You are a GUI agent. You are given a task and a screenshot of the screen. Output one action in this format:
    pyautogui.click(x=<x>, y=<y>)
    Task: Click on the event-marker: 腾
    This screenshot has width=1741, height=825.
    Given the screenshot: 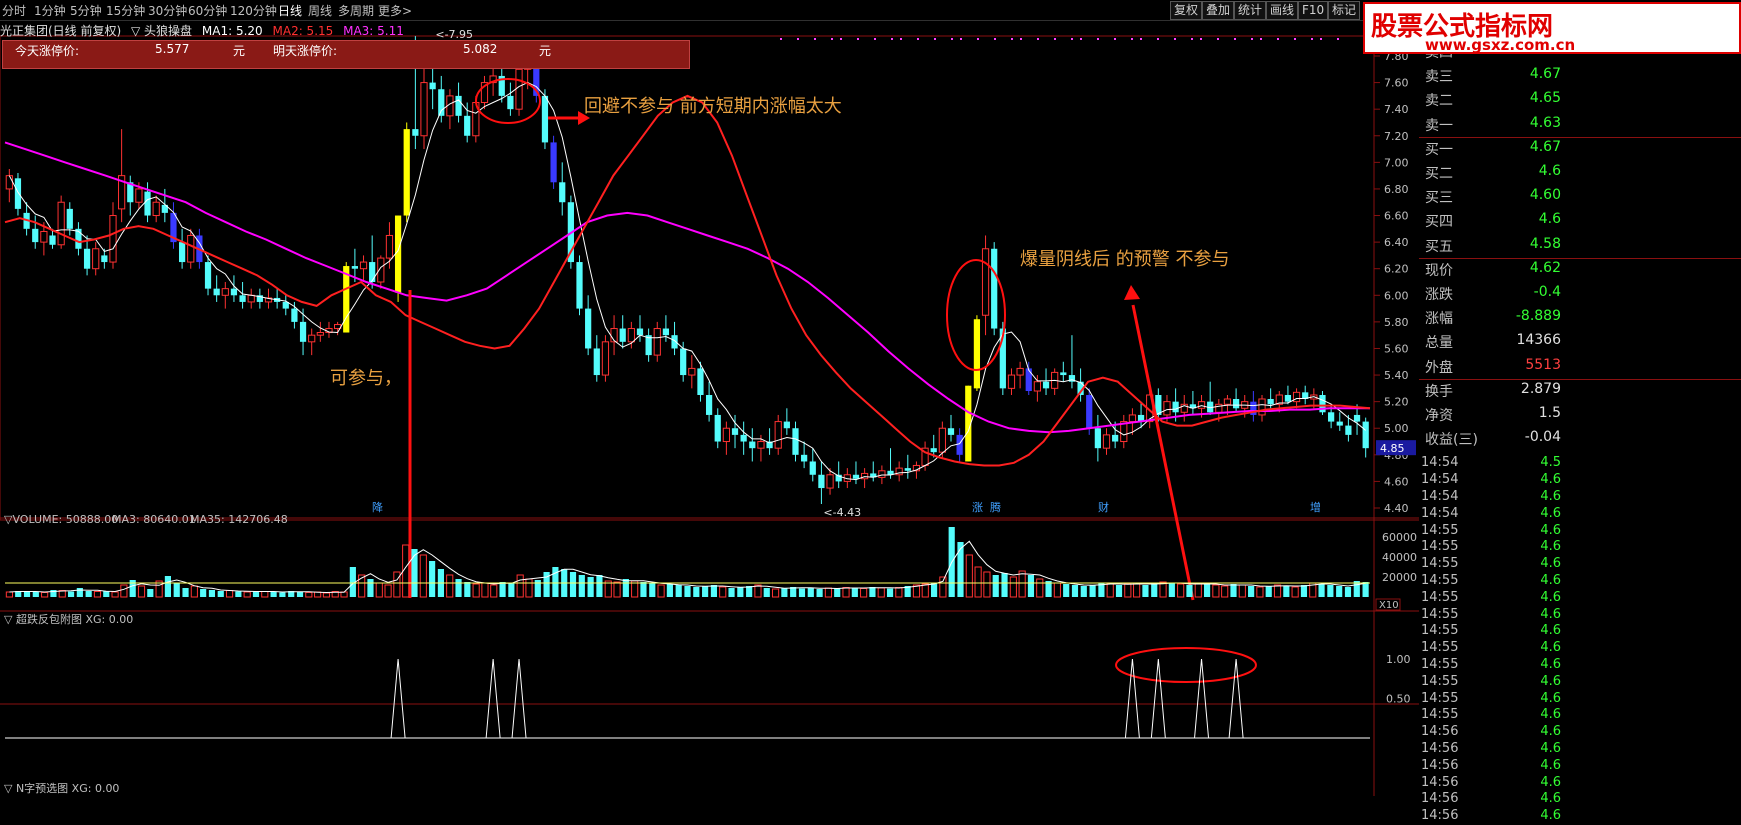 What is the action you would take?
    pyautogui.click(x=995, y=507)
    